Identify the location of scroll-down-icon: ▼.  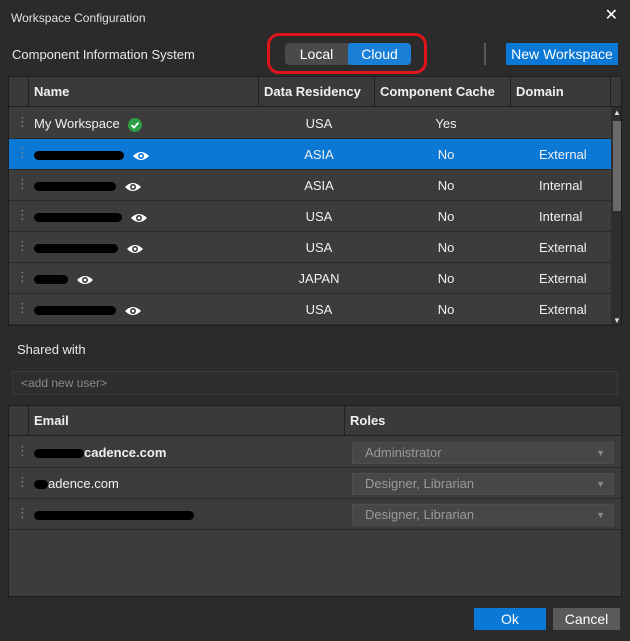
(616, 320).